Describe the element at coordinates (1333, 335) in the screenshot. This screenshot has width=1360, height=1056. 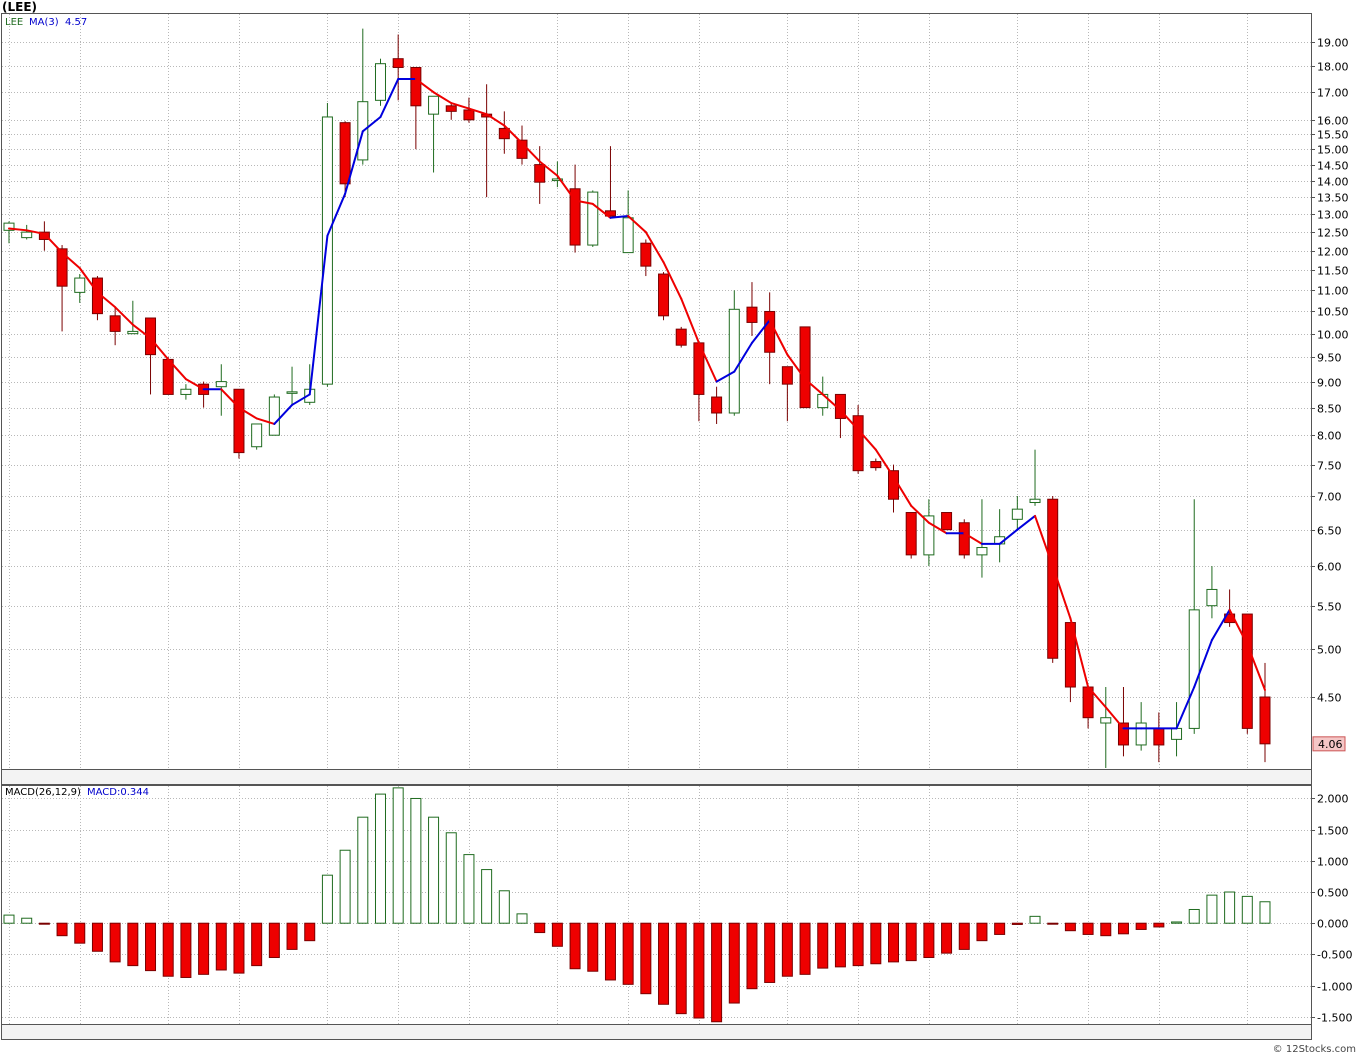
I see `price-tick-label: 10.00` at that location.